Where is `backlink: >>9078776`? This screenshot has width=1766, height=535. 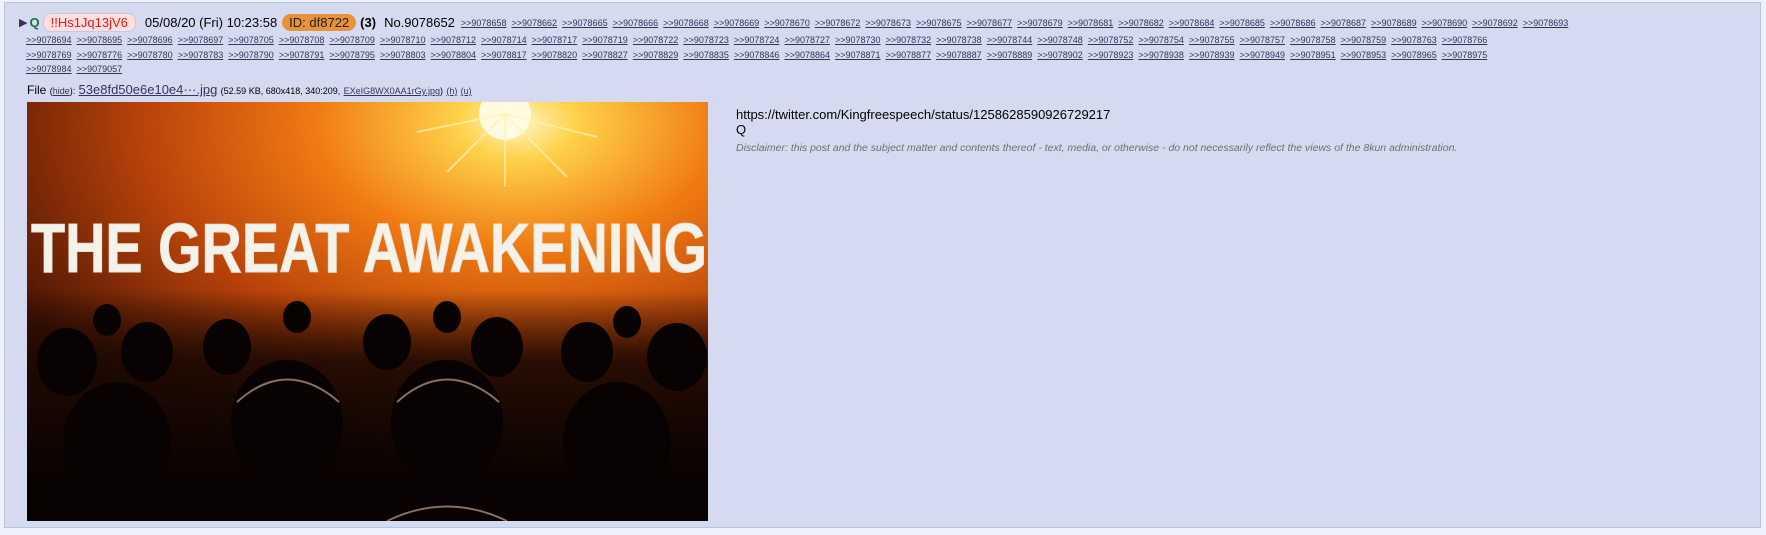
backlink: >>9078776 is located at coordinates (100, 55).